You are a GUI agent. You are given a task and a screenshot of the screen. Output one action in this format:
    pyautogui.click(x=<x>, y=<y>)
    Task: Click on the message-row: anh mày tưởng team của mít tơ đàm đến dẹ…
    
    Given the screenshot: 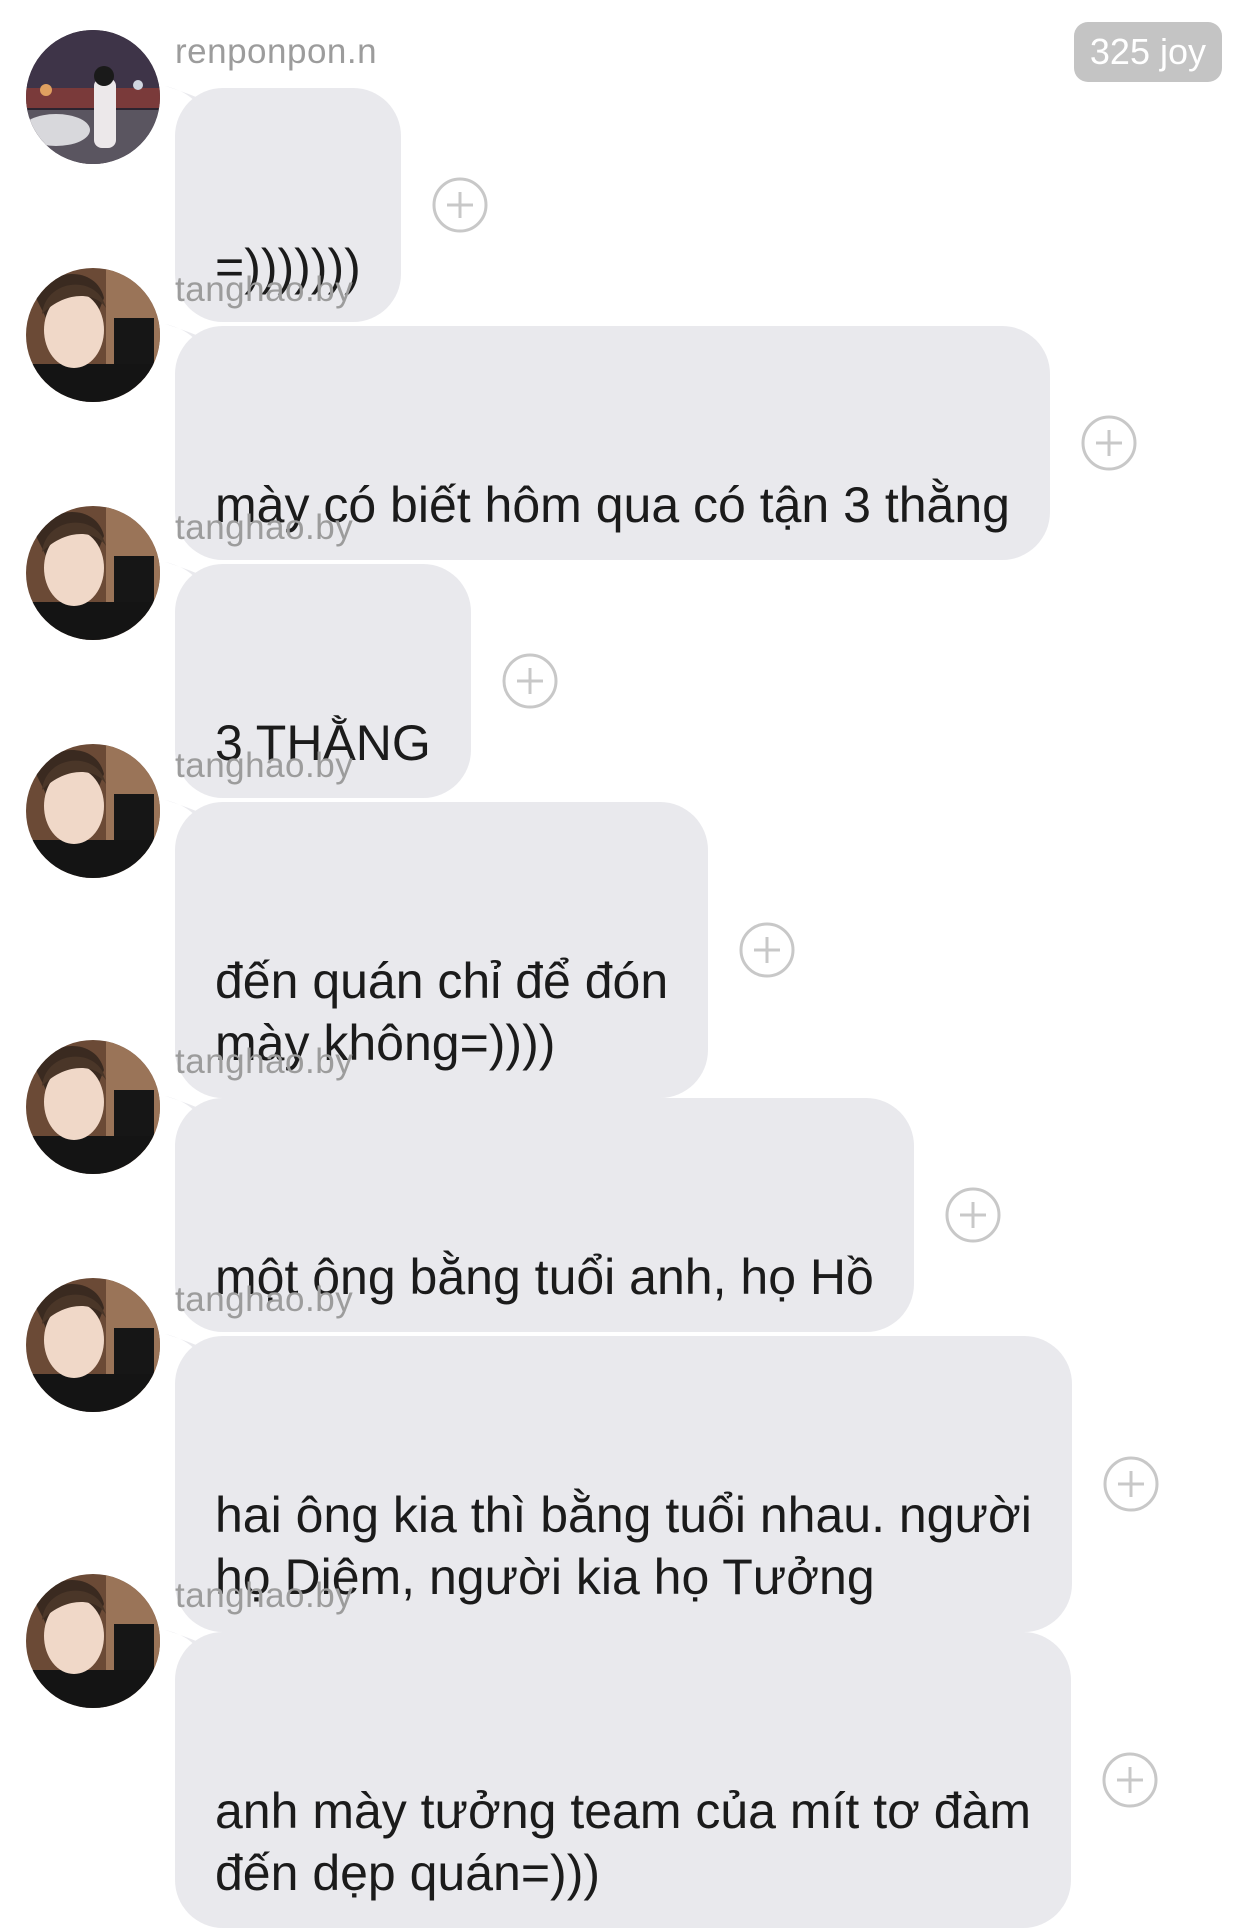 What is the action you would take?
    pyautogui.click(x=662, y=1779)
    